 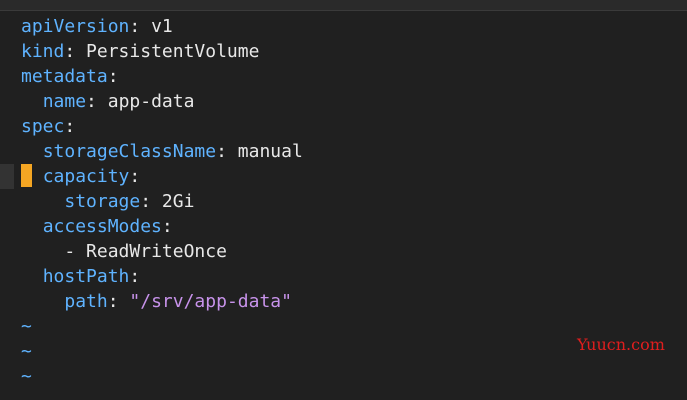 What do you see at coordinates (178, 201) in the screenshot?
I see `yaml-value: 2Gi` at bounding box center [178, 201].